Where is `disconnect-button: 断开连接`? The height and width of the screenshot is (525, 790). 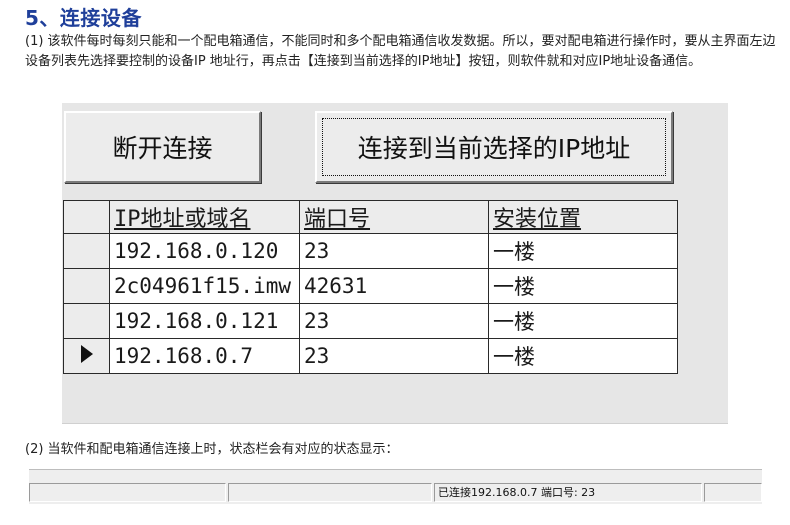
disconnect-button: 断开连接 is located at coordinates (162, 147).